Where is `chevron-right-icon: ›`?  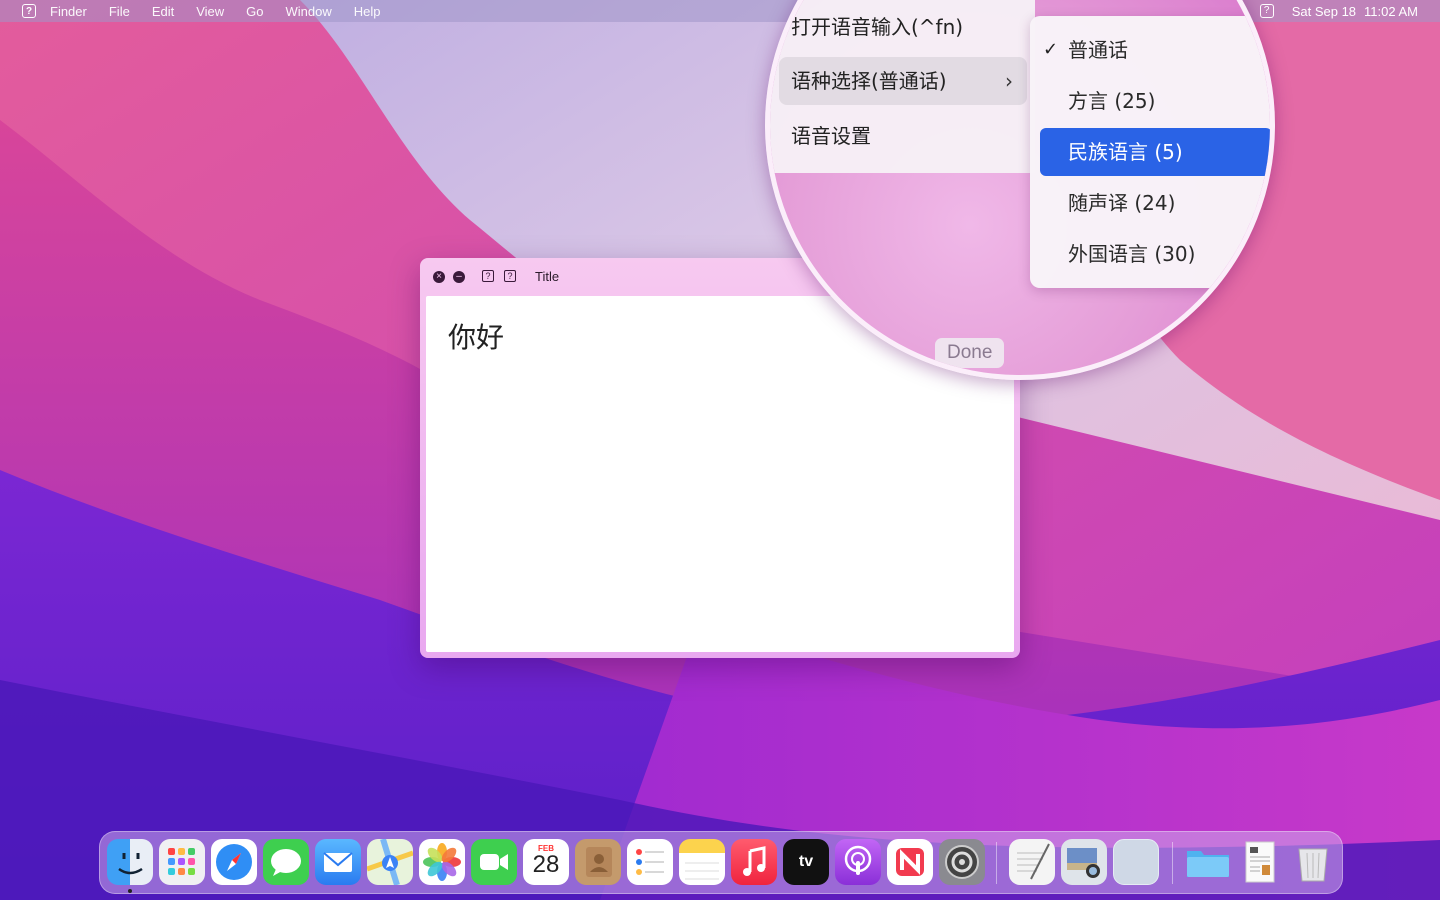
chevron-right-icon: › is located at coordinates (1009, 81).